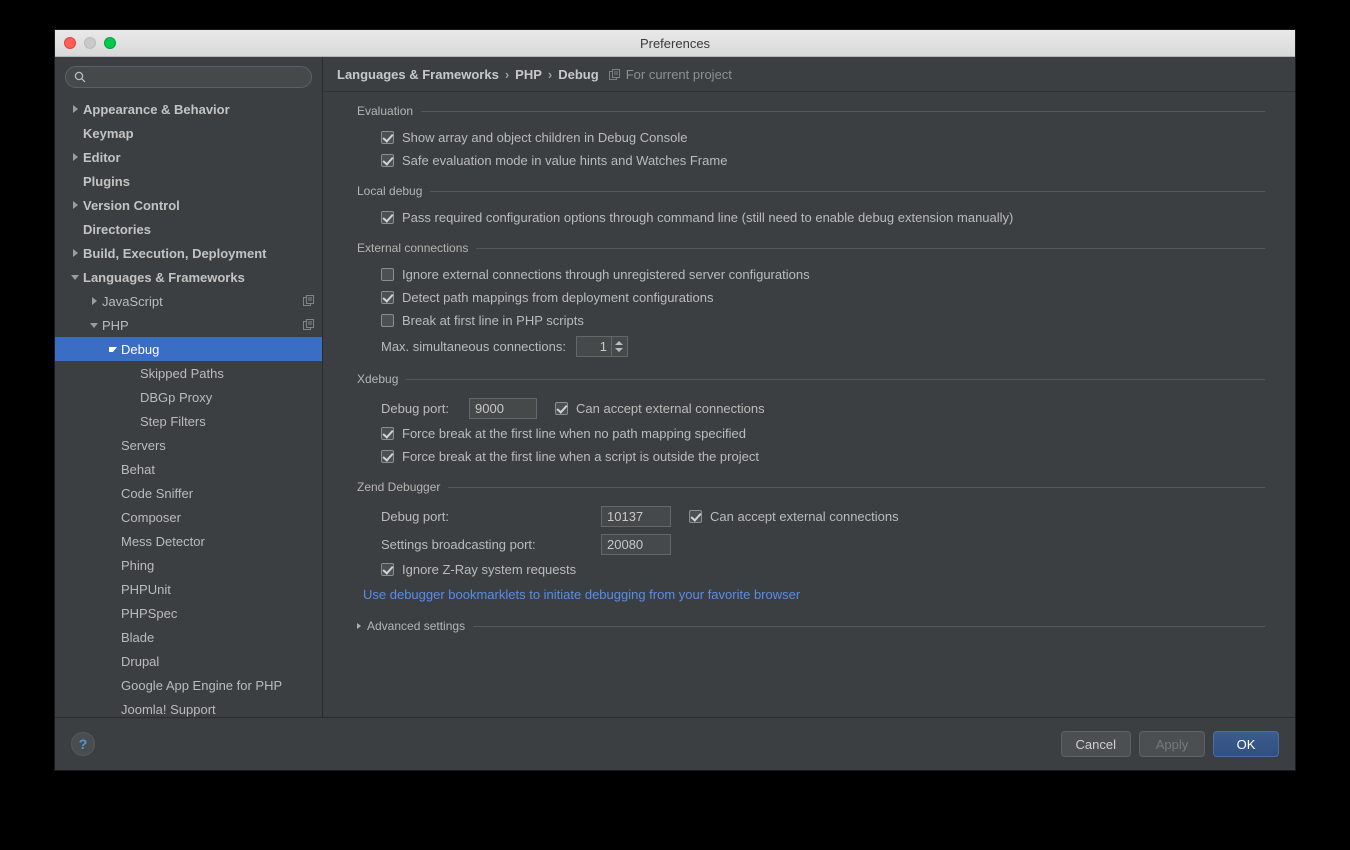  Describe the element at coordinates (117, 229) in the screenshot. I see `sidebar-item-label: Directories` at that location.